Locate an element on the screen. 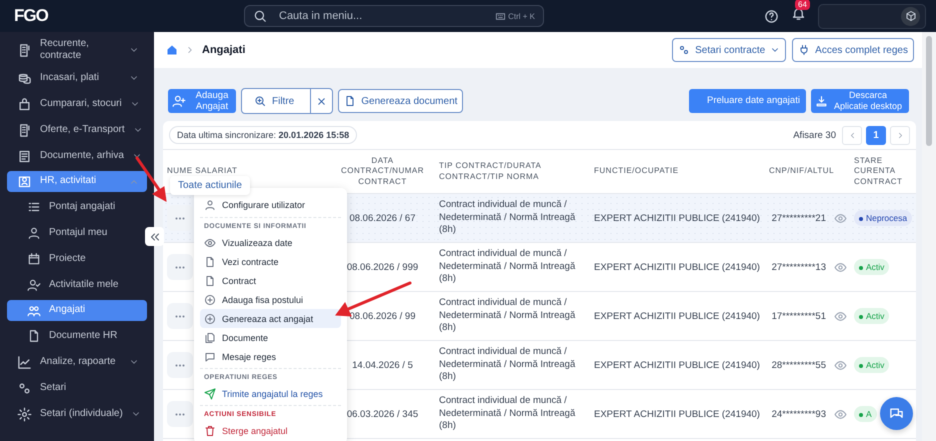 The image size is (936, 441). cube-icon is located at coordinates (910, 16).